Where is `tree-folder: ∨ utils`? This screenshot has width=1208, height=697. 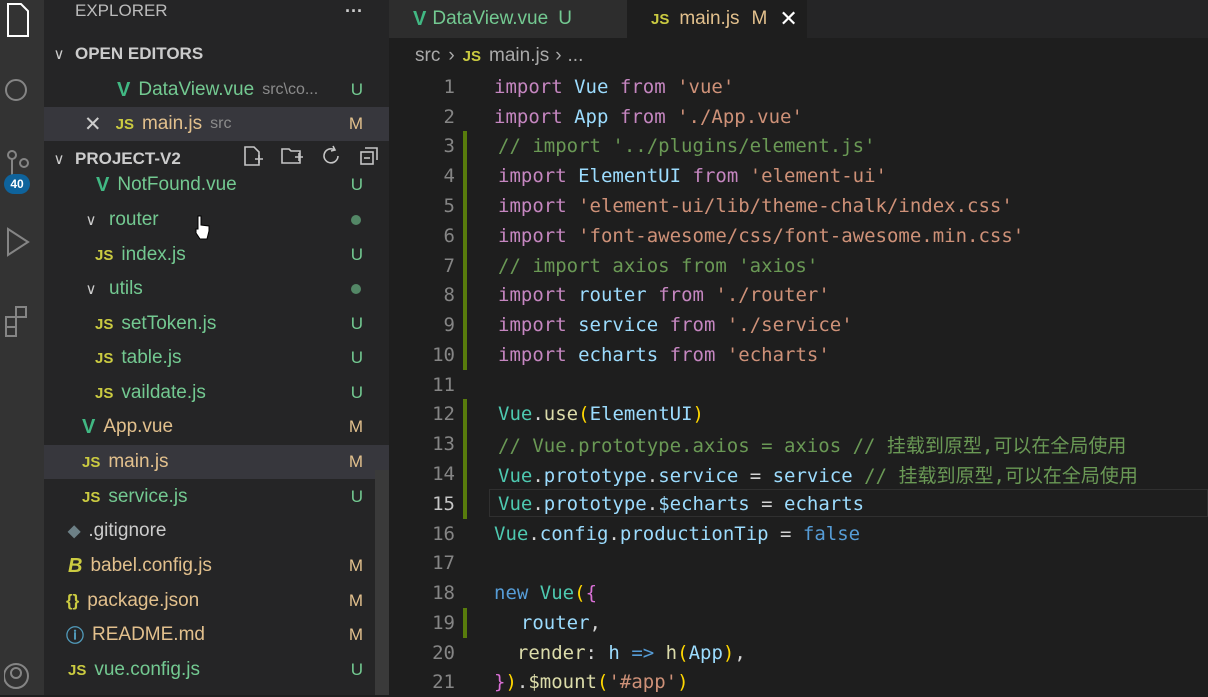
tree-folder: ∨ utils is located at coordinates (216, 289).